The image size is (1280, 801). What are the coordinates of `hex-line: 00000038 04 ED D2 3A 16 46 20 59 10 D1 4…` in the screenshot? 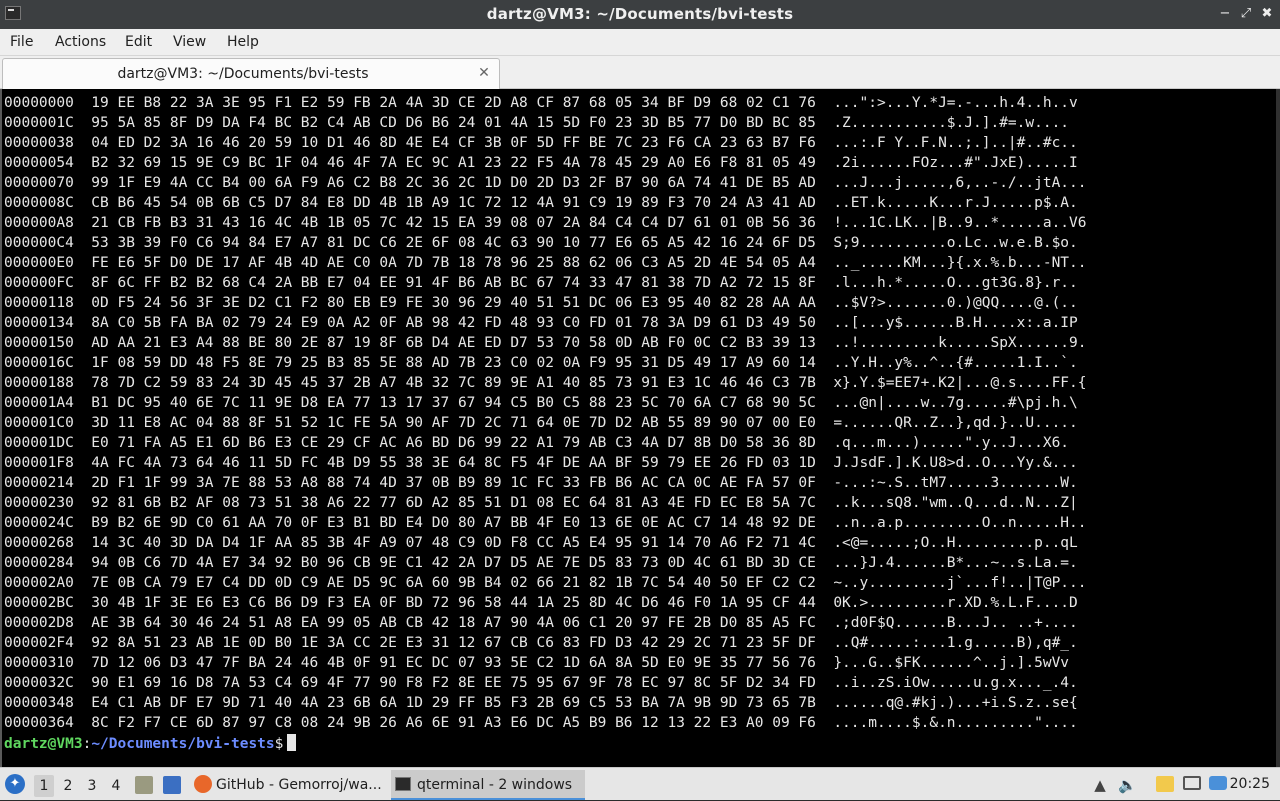 It's located at (541, 143).